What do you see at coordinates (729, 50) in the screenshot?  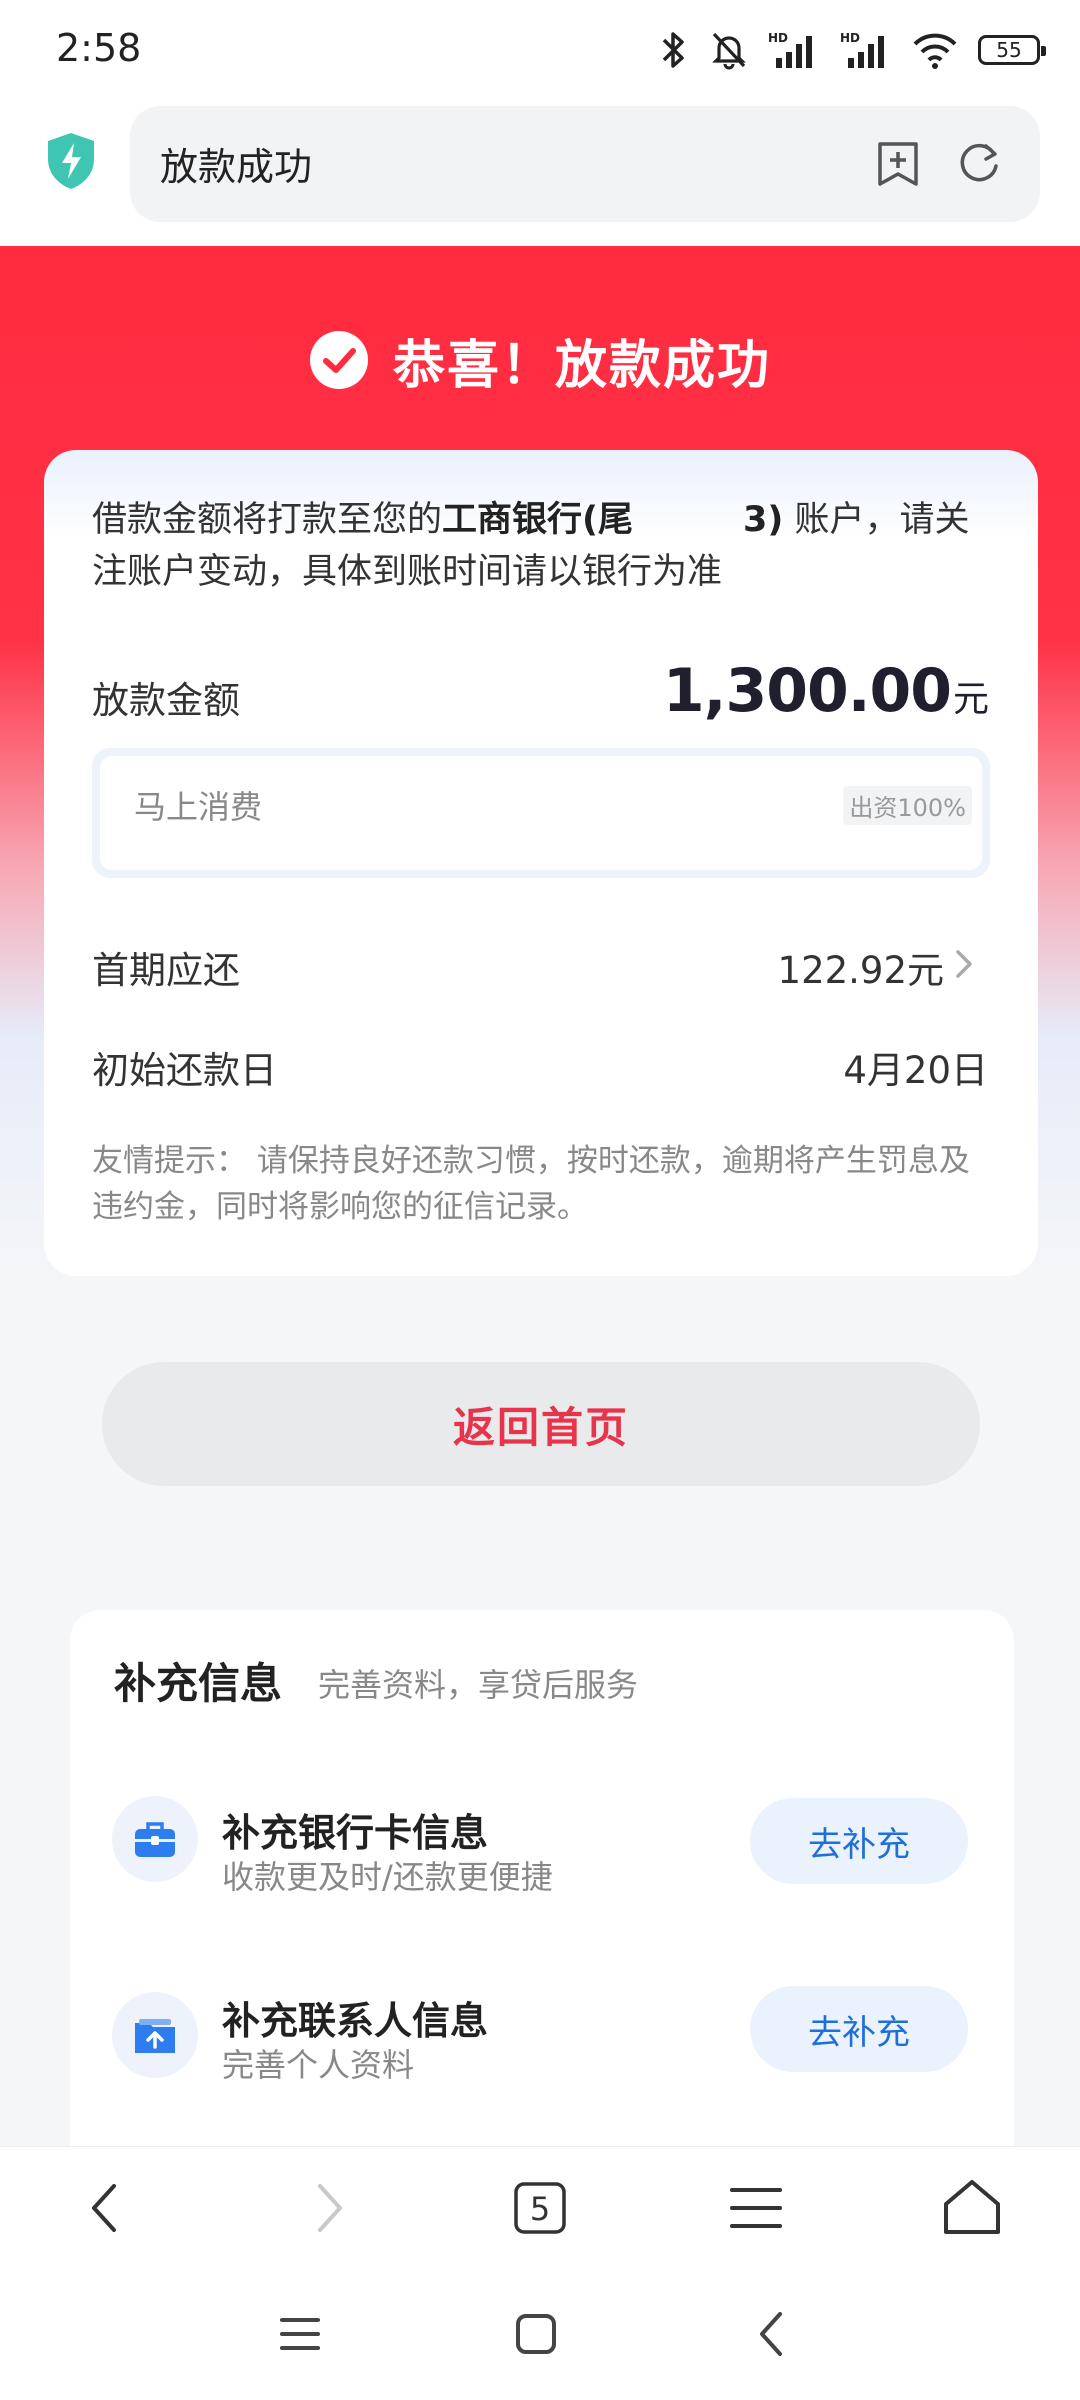 I see `bell-muted-icon` at bounding box center [729, 50].